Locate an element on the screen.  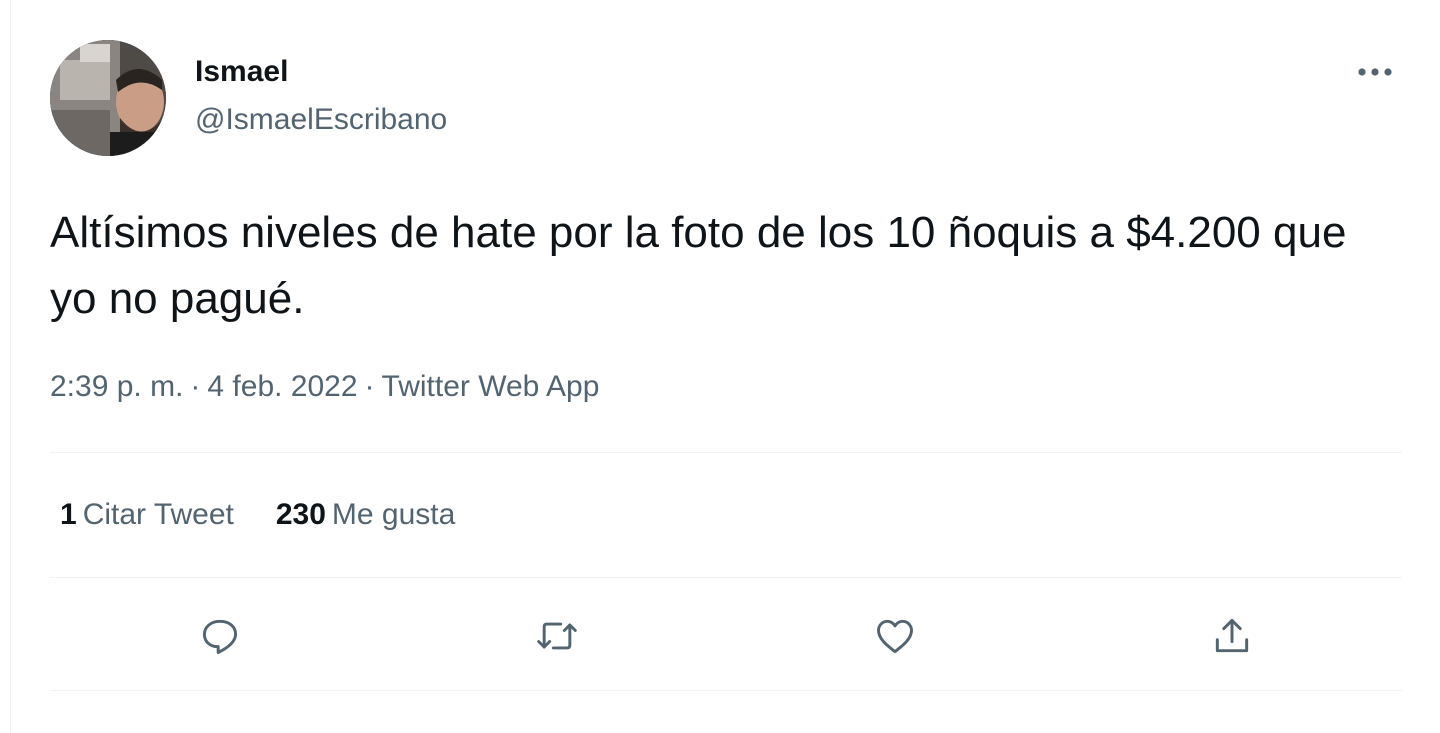
quote-tweets-stat: 1 Citar Tweet is located at coordinates (147, 515).